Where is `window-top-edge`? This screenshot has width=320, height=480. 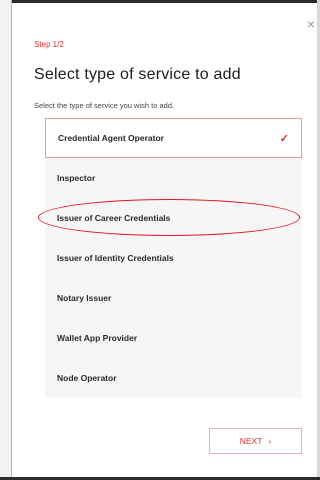
window-top-edge is located at coordinates (160, 1).